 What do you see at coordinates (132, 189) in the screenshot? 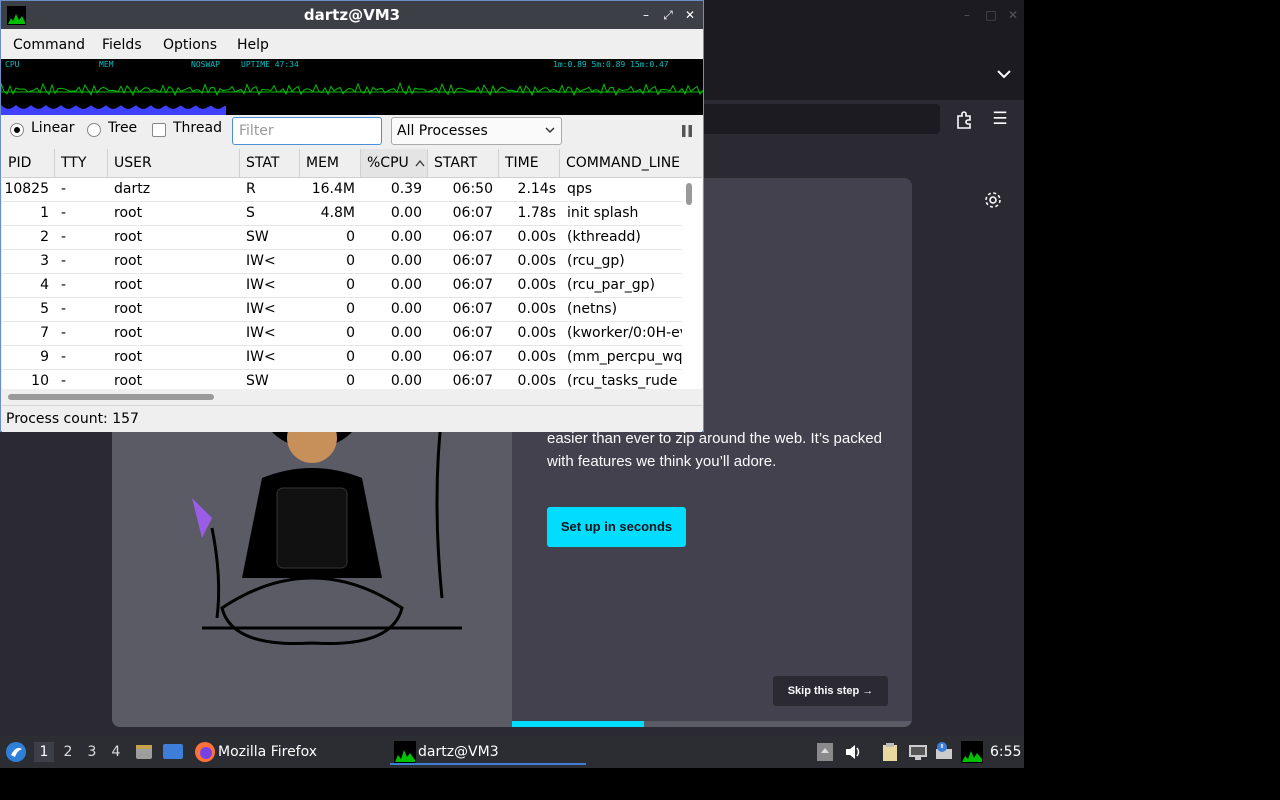
I see `cell-user: dartz` at bounding box center [132, 189].